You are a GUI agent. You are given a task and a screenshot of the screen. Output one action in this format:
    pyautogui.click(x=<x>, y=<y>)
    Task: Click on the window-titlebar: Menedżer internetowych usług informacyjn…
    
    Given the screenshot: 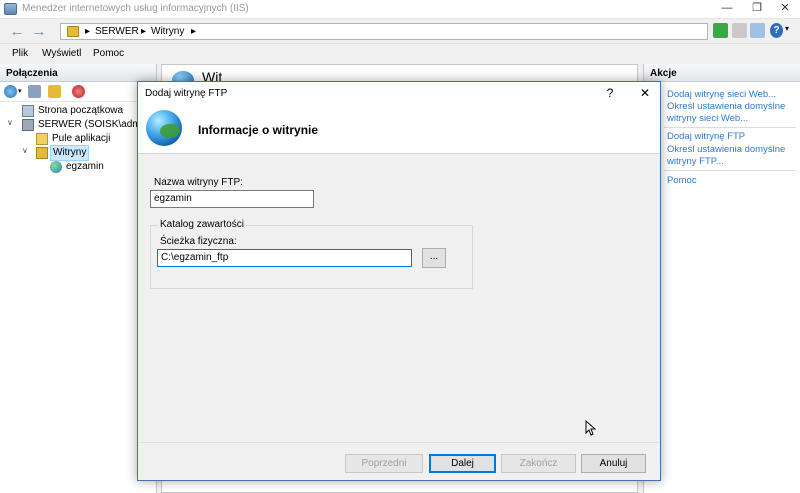 What is the action you would take?
    pyautogui.click(x=400, y=9)
    